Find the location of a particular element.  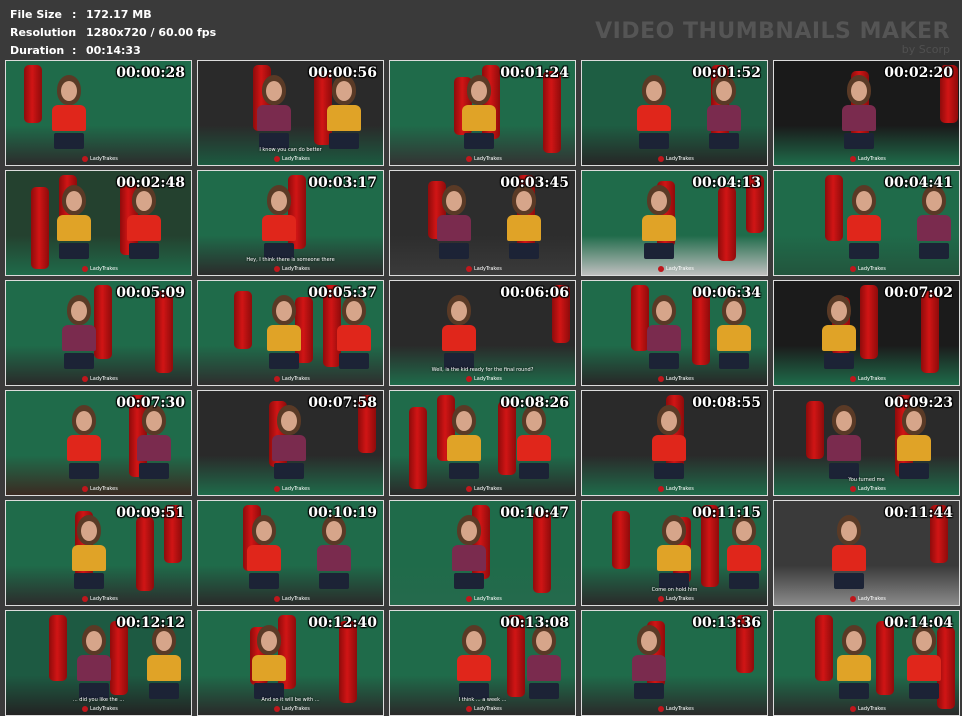

video-thumbnail: 00:00:28 LadyTrakes is located at coordinates (98, 113).